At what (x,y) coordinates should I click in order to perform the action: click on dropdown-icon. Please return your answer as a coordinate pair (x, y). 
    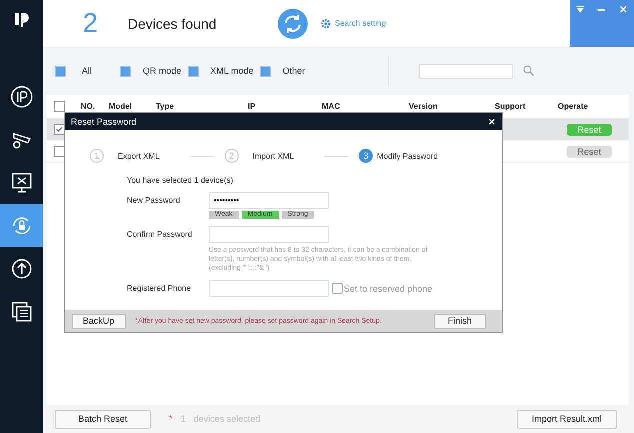
    Looking at the image, I should click on (581, 9).